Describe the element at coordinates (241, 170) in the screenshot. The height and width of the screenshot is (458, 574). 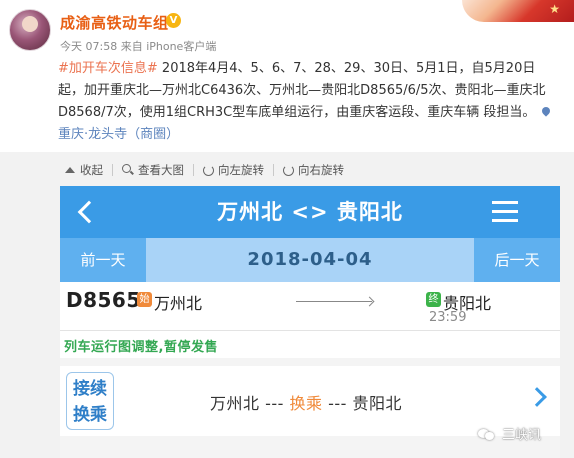
I see `rotate-left-label: 向左旋转` at that location.